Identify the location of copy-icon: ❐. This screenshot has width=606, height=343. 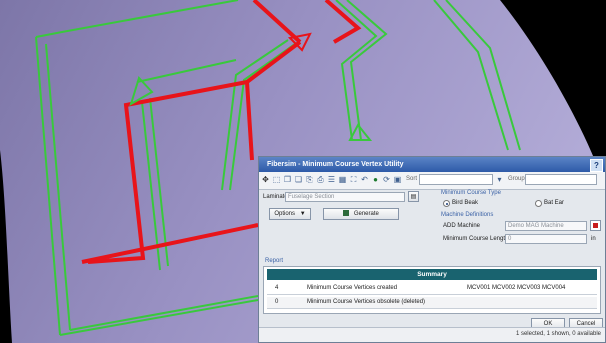
(287, 180).